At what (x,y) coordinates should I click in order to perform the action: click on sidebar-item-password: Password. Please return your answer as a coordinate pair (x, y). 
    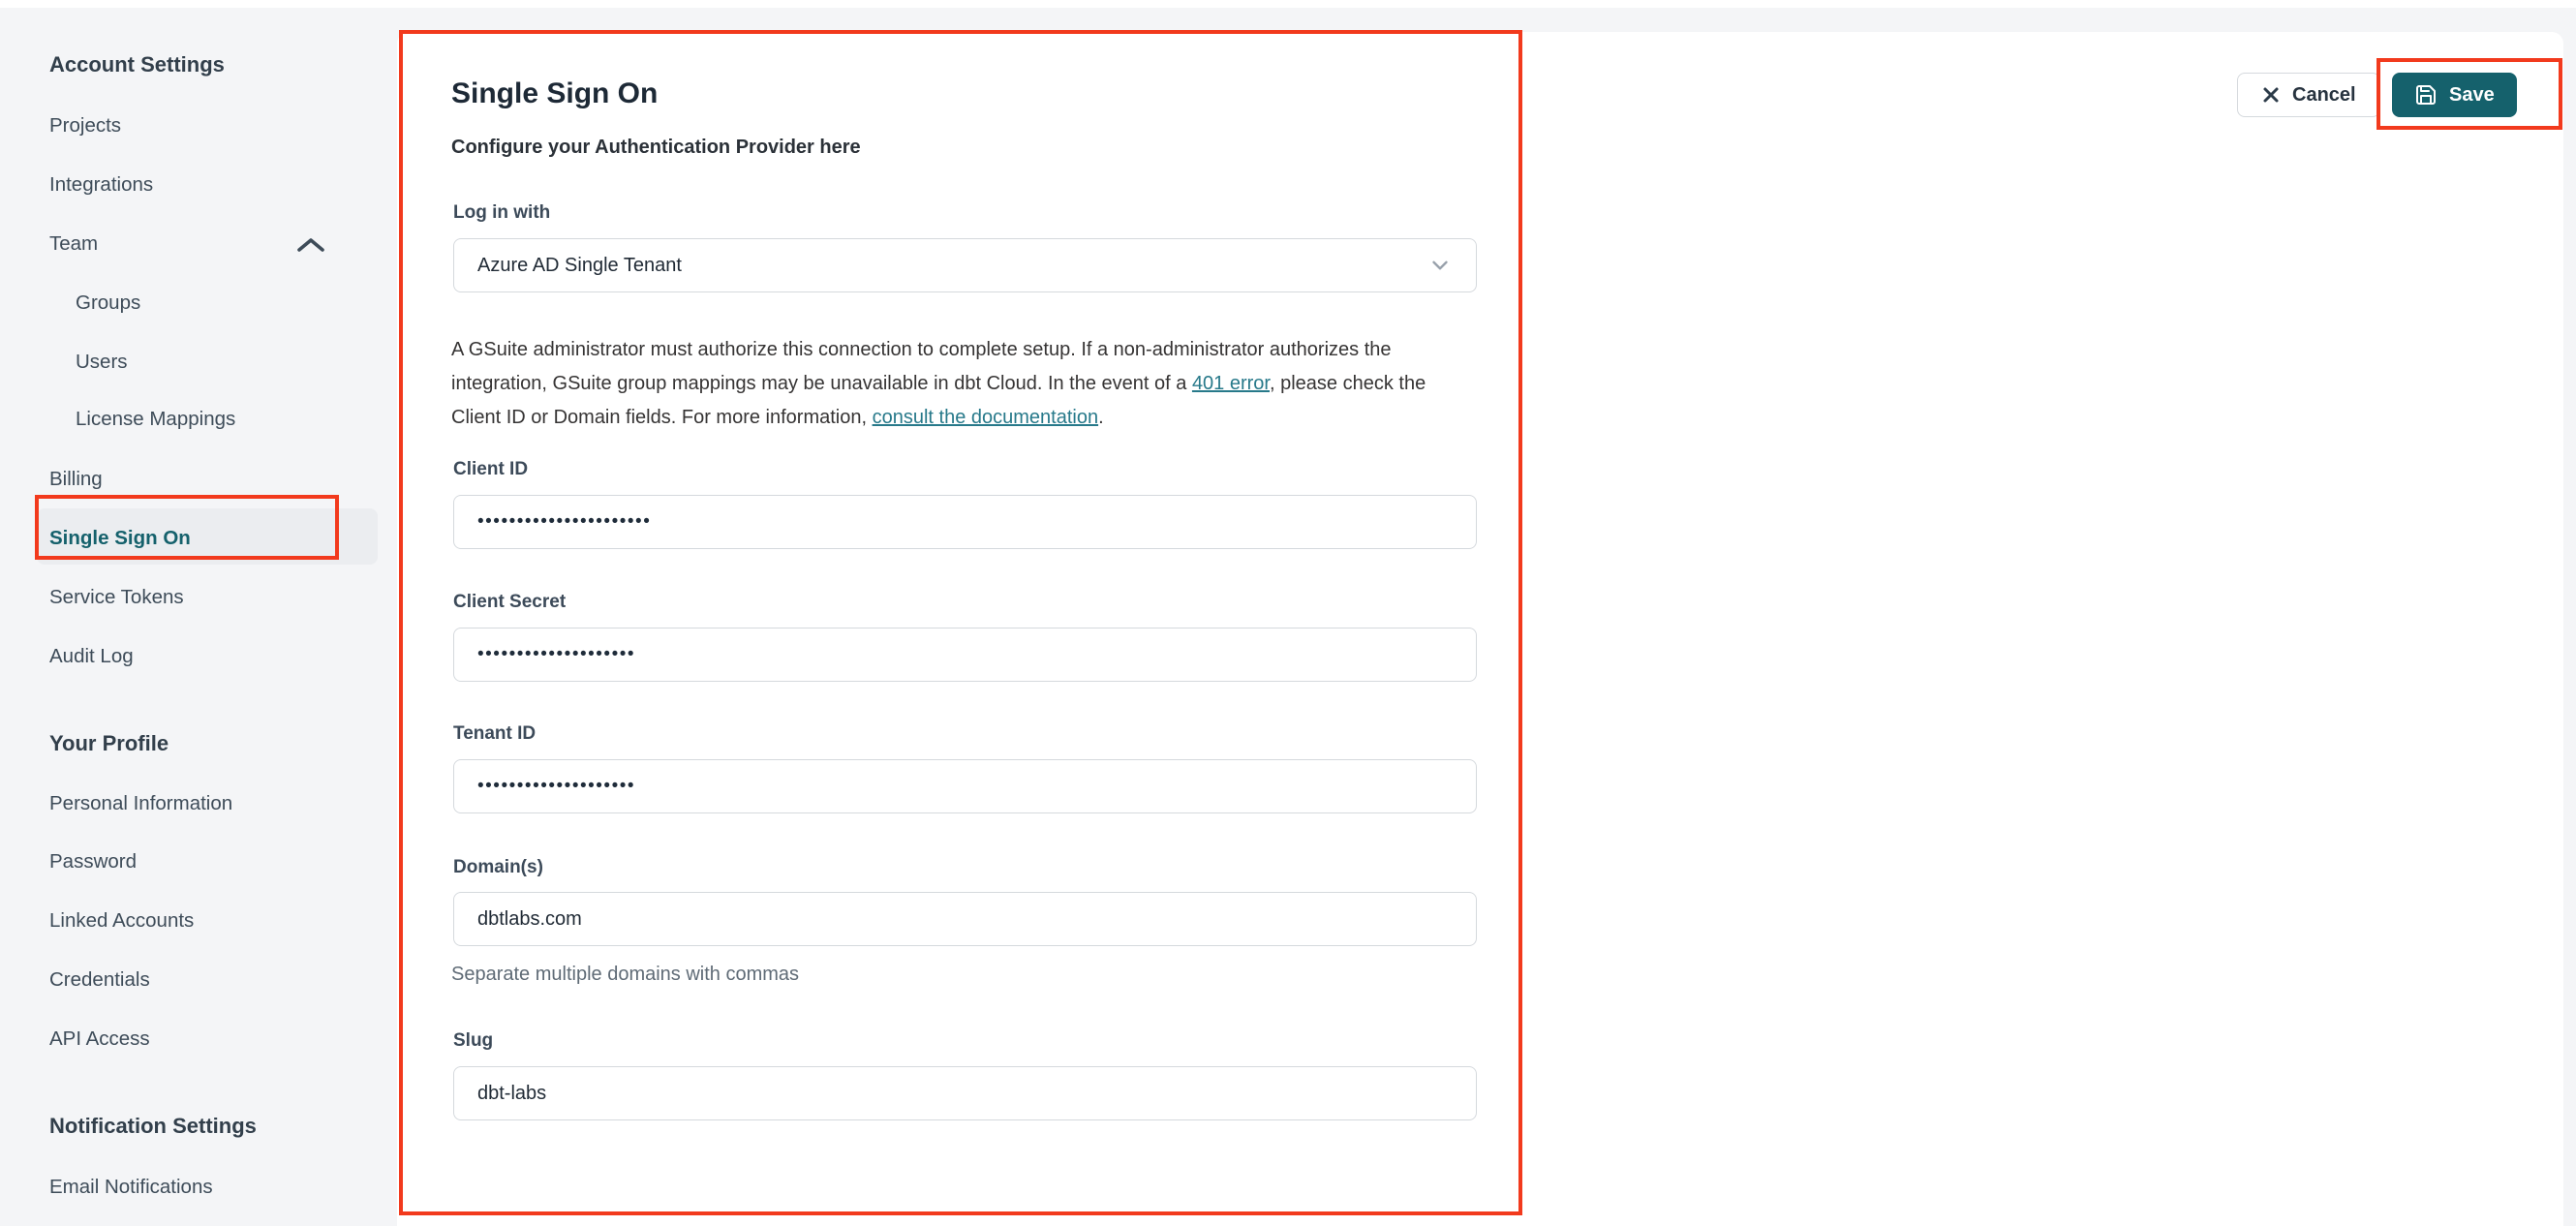
    Looking at the image, I should click on (93, 862).